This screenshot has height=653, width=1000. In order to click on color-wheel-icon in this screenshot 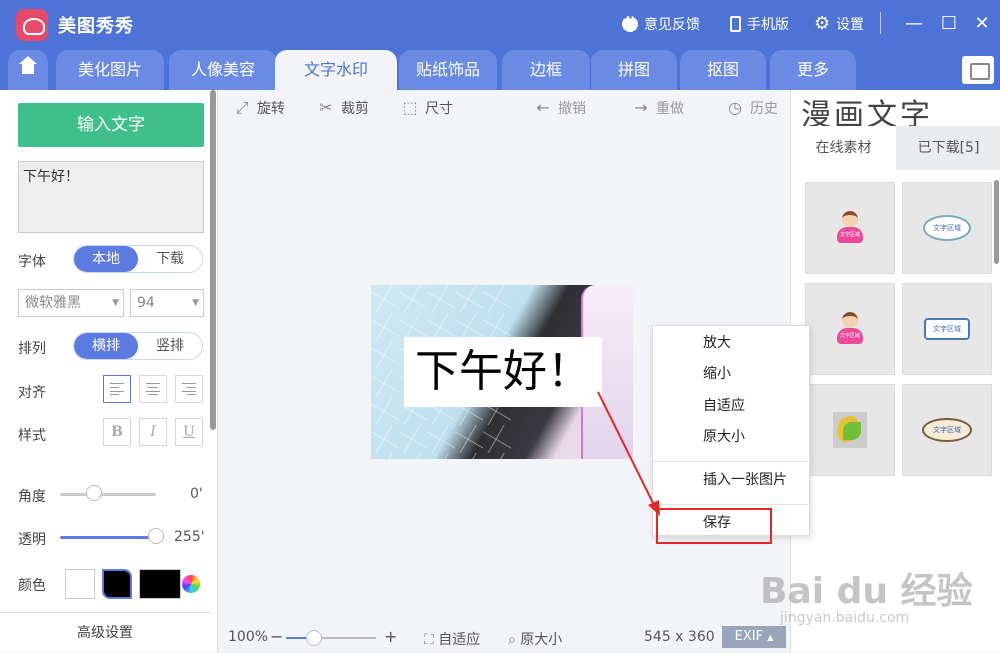, I will do `click(191, 584)`.